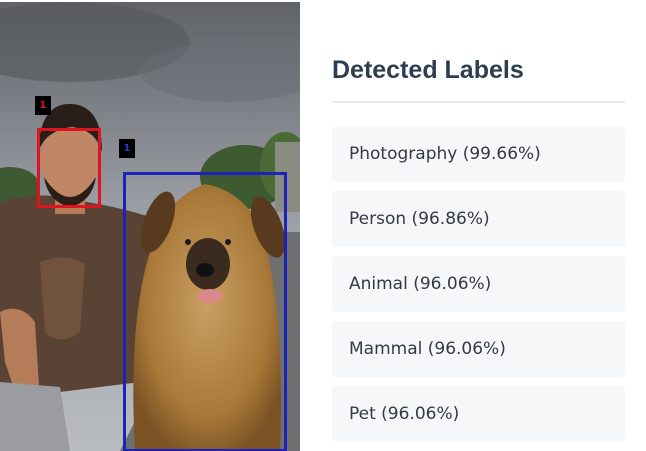  Describe the element at coordinates (127, 148) in the screenshot. I see `dog-box-tag: 1` at that location.